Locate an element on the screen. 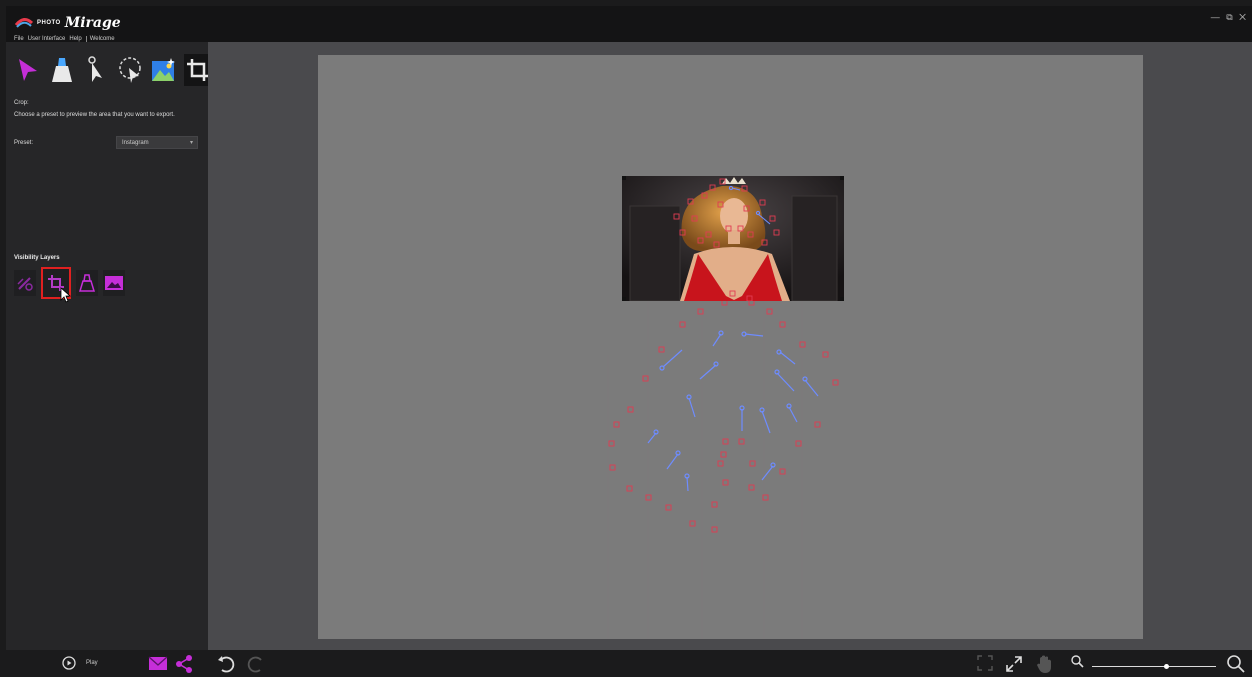 The image size is (1252, 677). fit-to-screen-icon is located at coordinates (985, 663).